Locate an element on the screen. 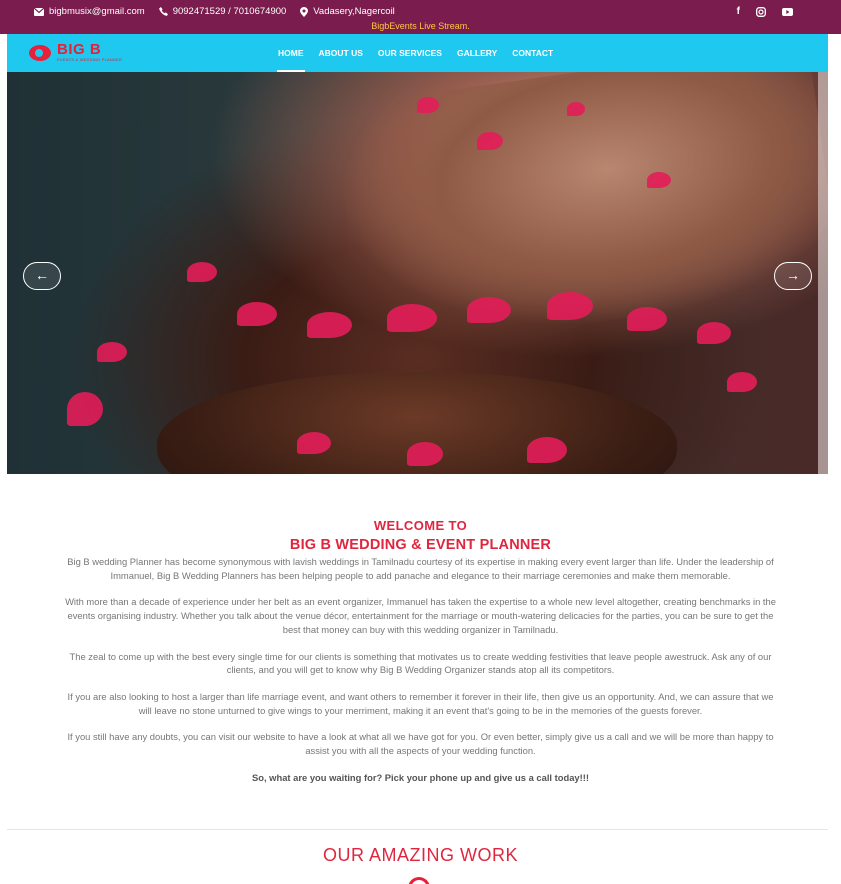 The width and height of the screenshot is (841, 884). location-item: Vadasery,Nagercoil is located at coordinates (347, 11).